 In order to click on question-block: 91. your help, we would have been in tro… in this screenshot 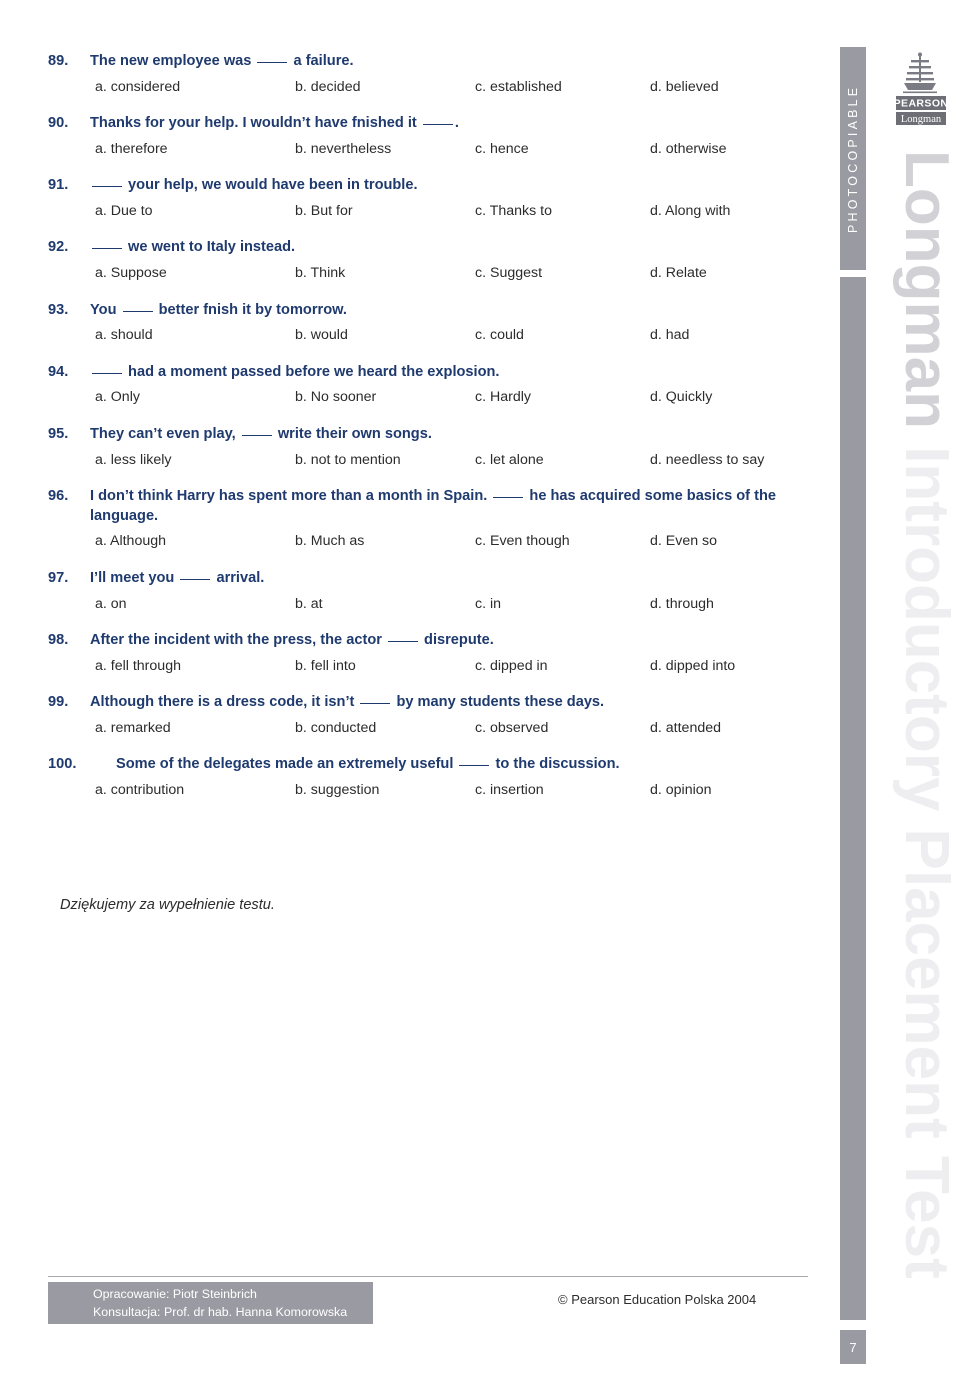, I will do `click(428, 198)`.